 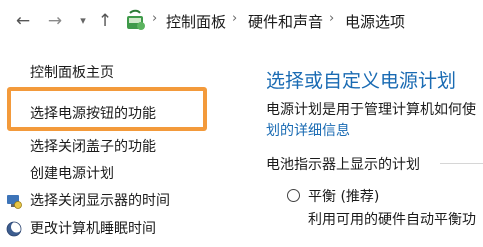 What do you see at coordinates (72, 173) in the screenshot?
I see `sidebar-item-create-plan: 创建电源计划` at bounding box center [72, 173].